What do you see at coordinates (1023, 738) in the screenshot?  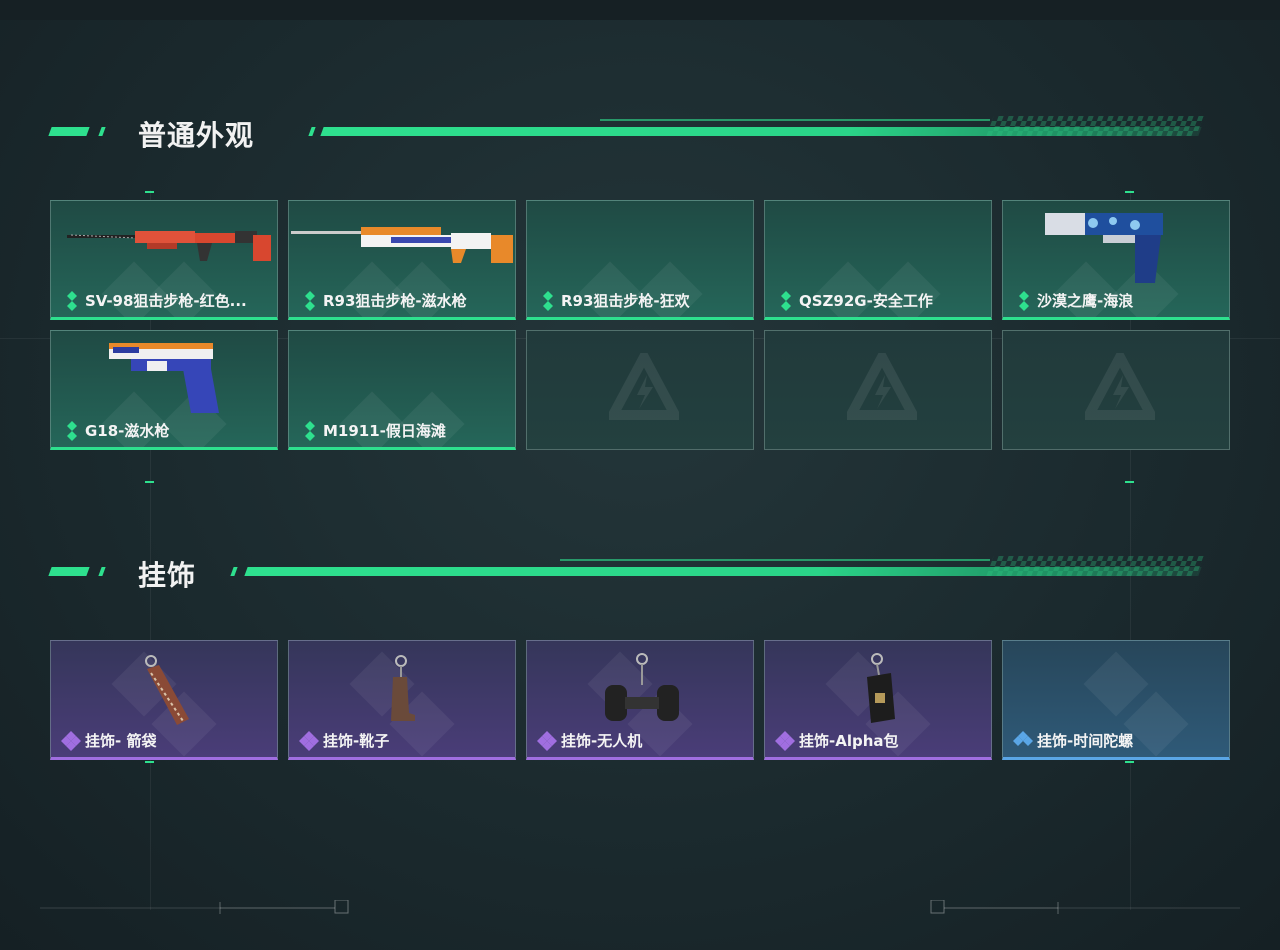 I see `rarity-blue-icon` at bounding box center [1023, 738].